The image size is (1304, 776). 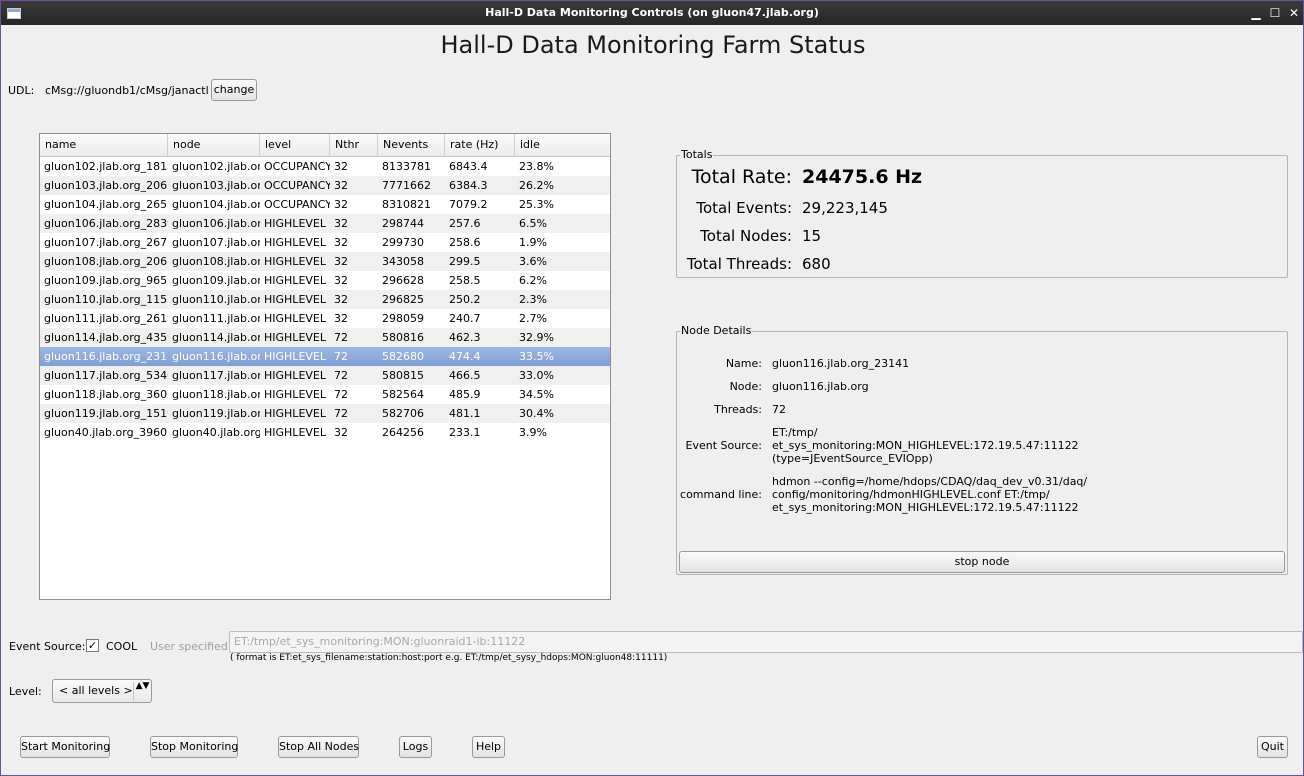 What do you see at coordinates (406, 166) in the screenshot?
I see `cell-nevents: 8133781` at bounding box center [406, 166].